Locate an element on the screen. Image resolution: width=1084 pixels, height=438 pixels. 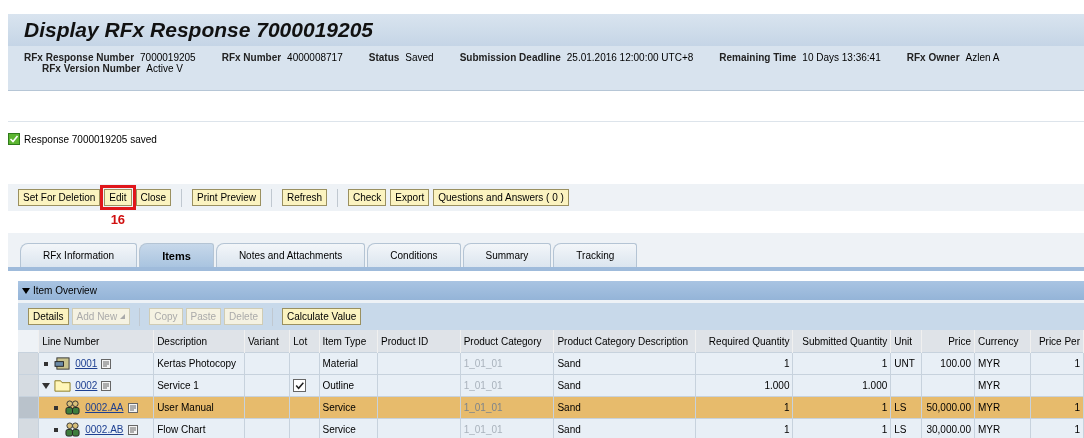
checkmark-icon is located at coordinates (14, 139).